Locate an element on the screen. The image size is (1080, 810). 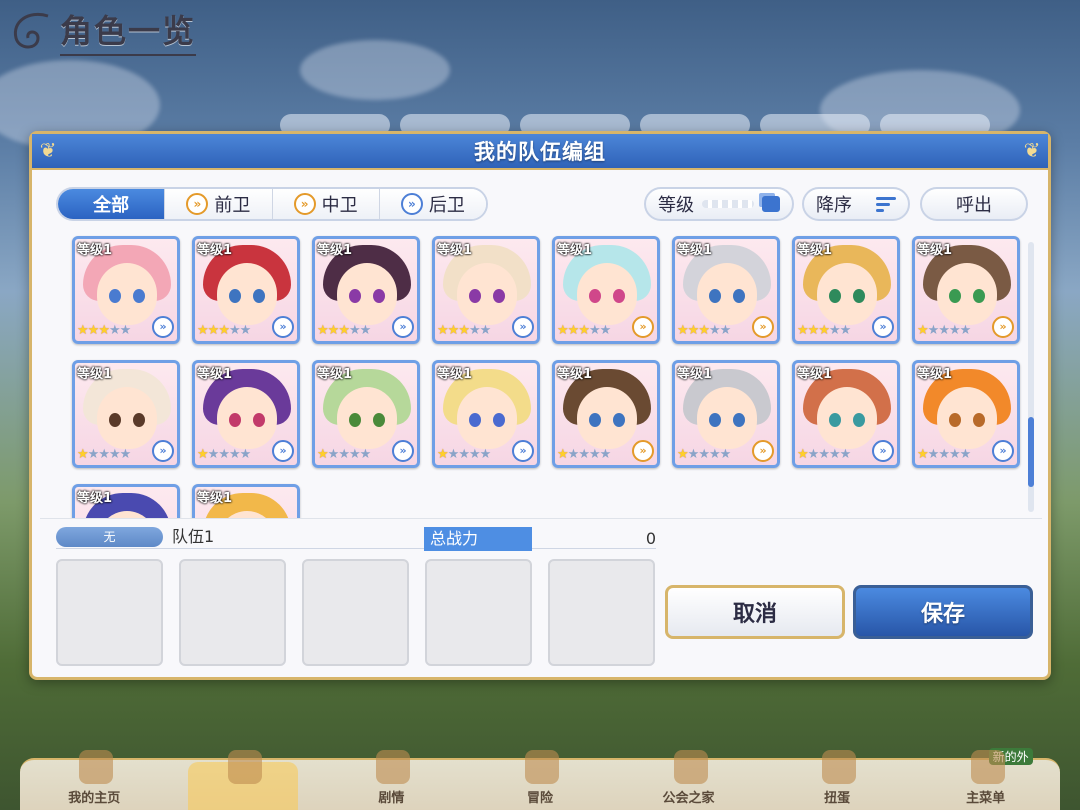
character-icon is located at coordinates (244, 767).